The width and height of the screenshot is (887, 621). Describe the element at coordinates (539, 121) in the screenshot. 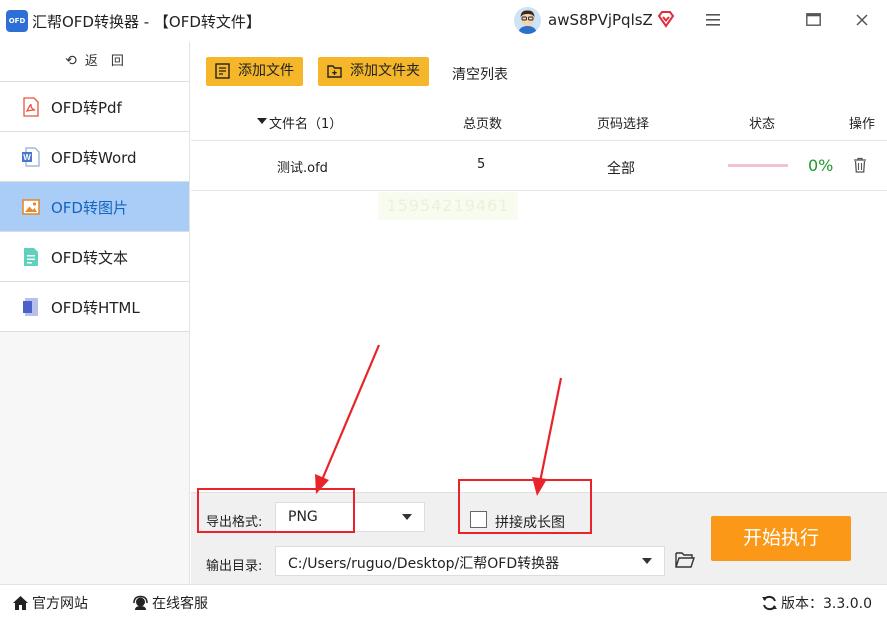

I see `file-table-header: 文件名（1） 总页数 页码选择 状态 操作` at that location.